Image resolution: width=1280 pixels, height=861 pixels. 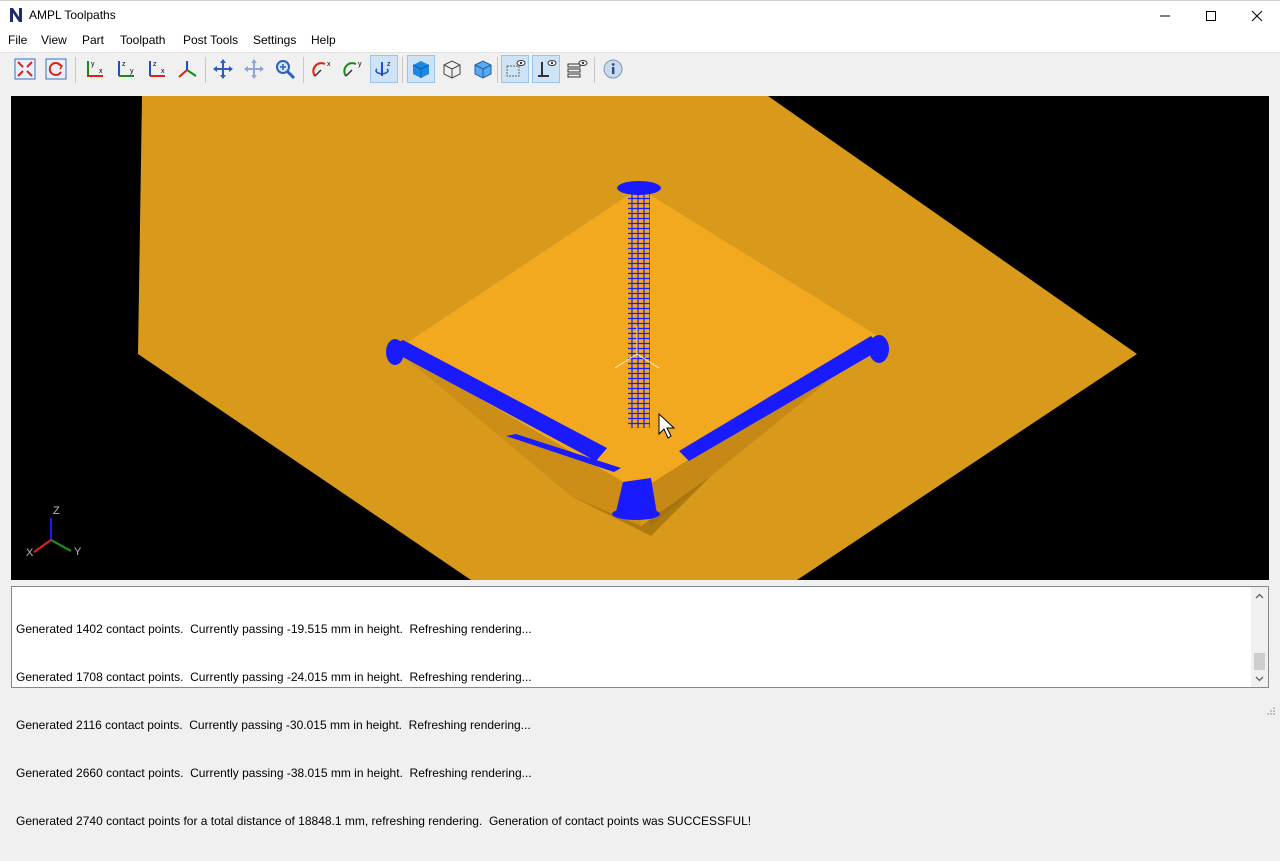 I want to click on menu-help: Help, so click(x=323, y=40).